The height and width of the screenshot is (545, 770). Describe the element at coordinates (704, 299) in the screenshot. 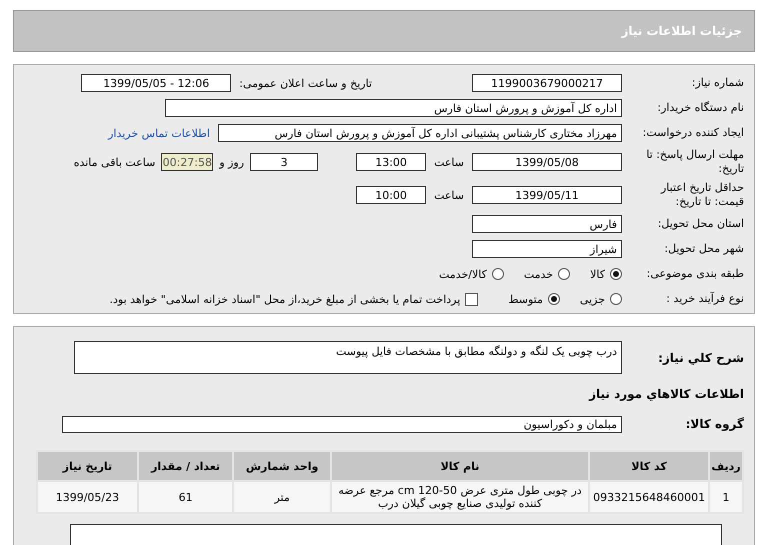

I see `field-label: نوع فرآیند خرید :` at that location.